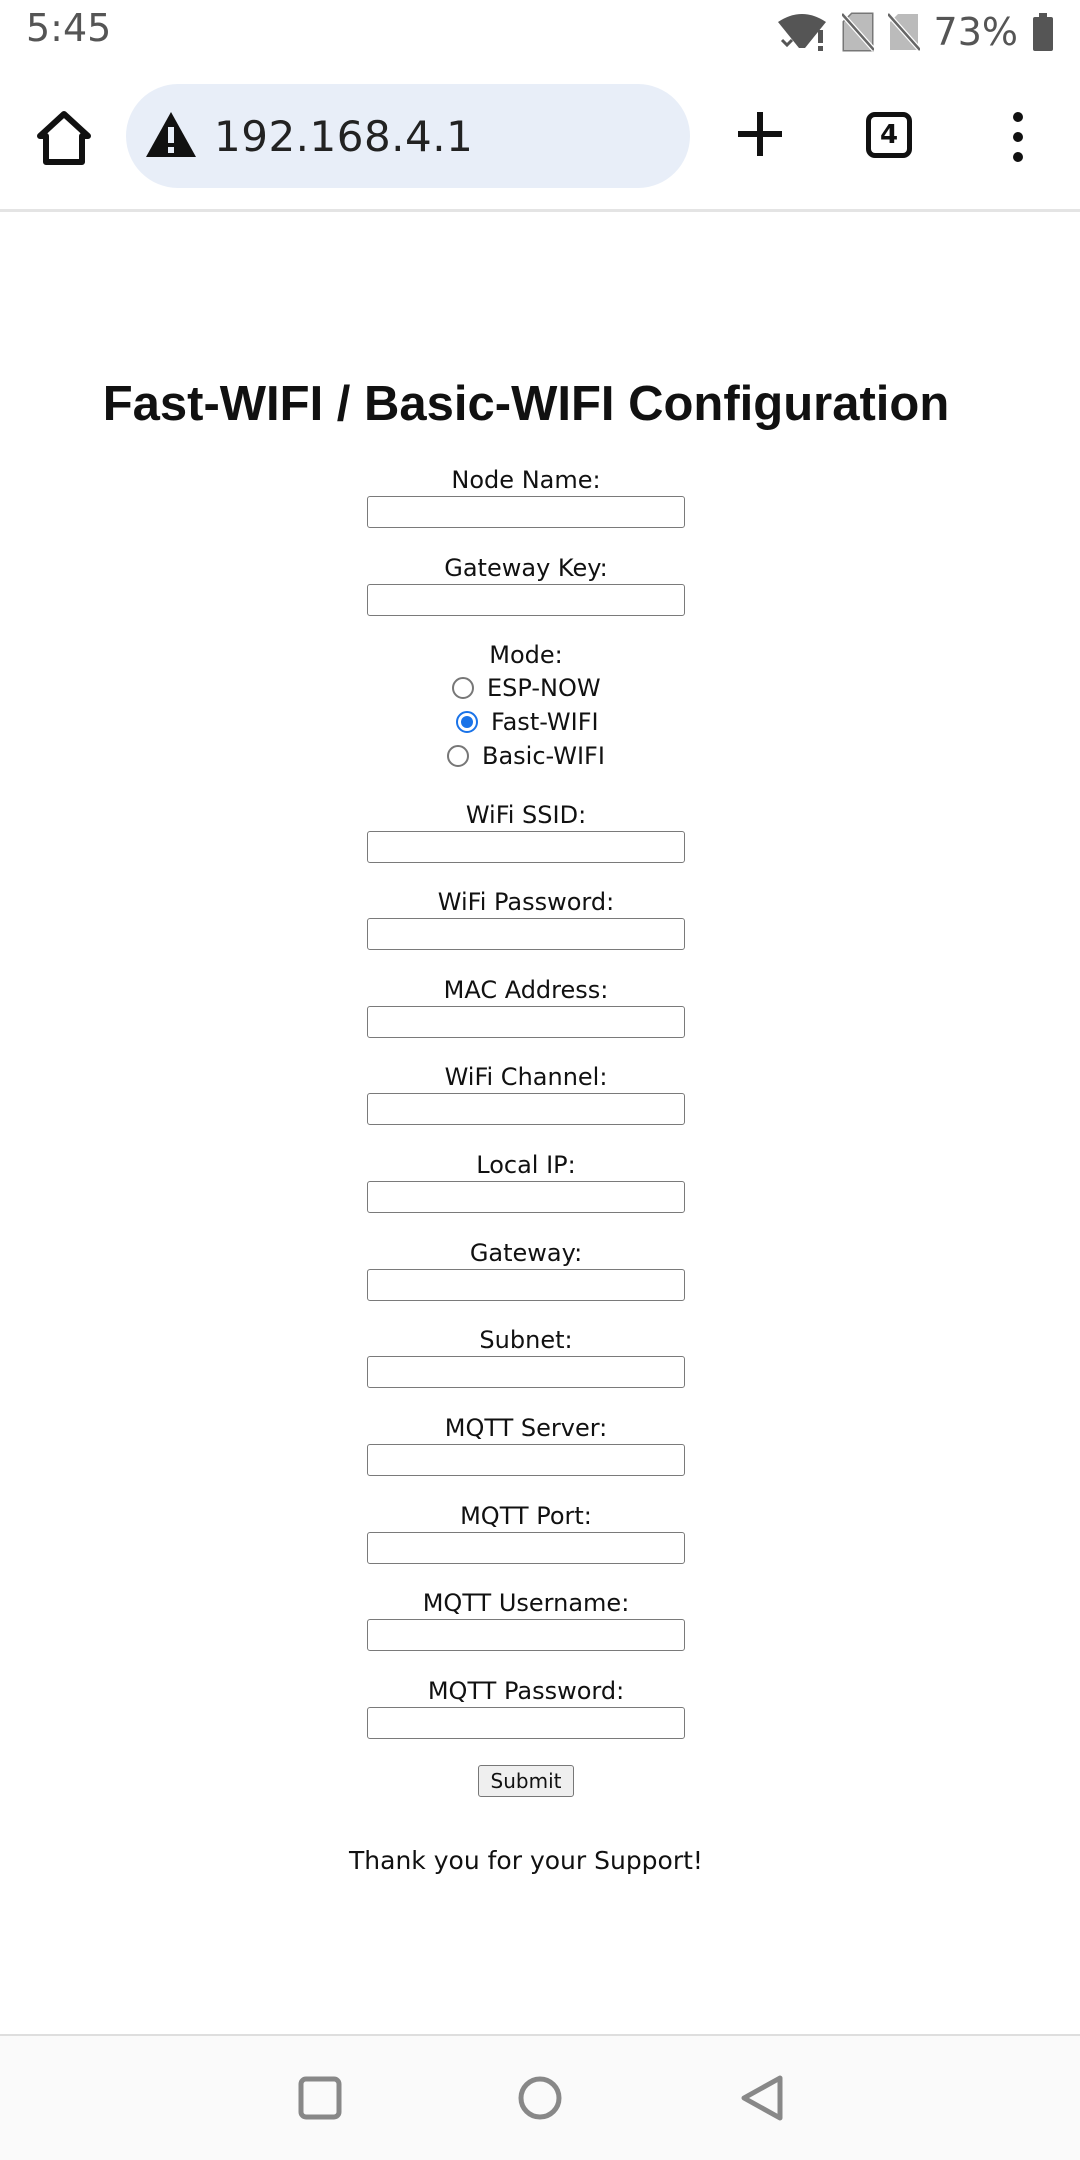  Describe the element at coordinates (526, 1781) in the screenshot. I see `submit-button: Submit` at that location.